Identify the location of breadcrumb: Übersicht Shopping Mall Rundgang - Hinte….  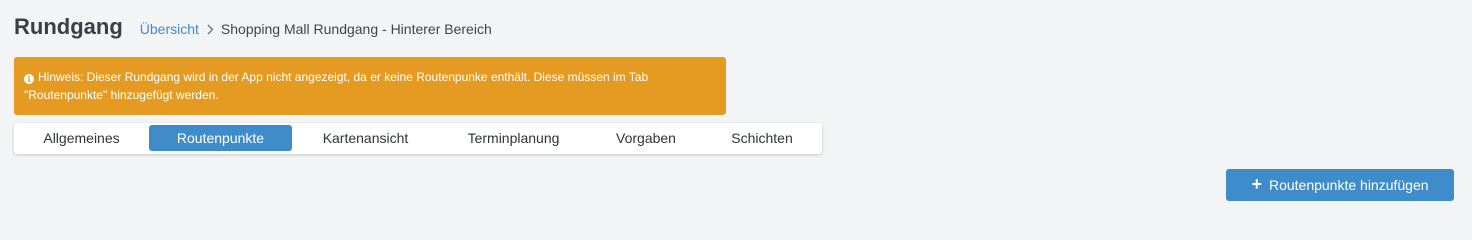
(316, 29).